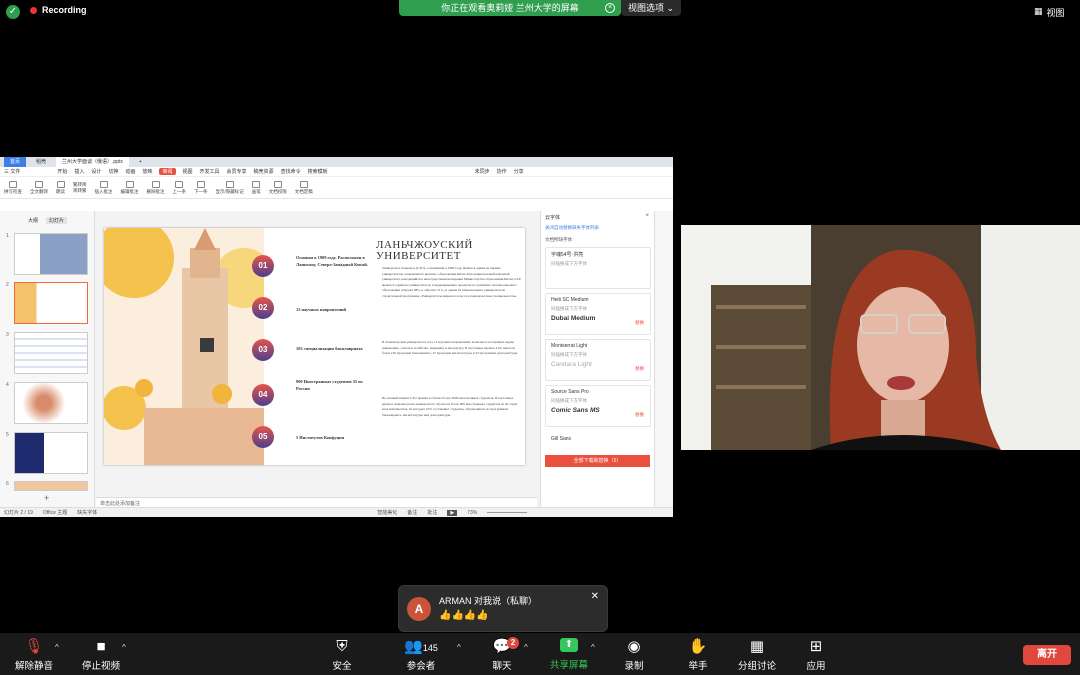  I want to click on participant-video, so click(880, 337).